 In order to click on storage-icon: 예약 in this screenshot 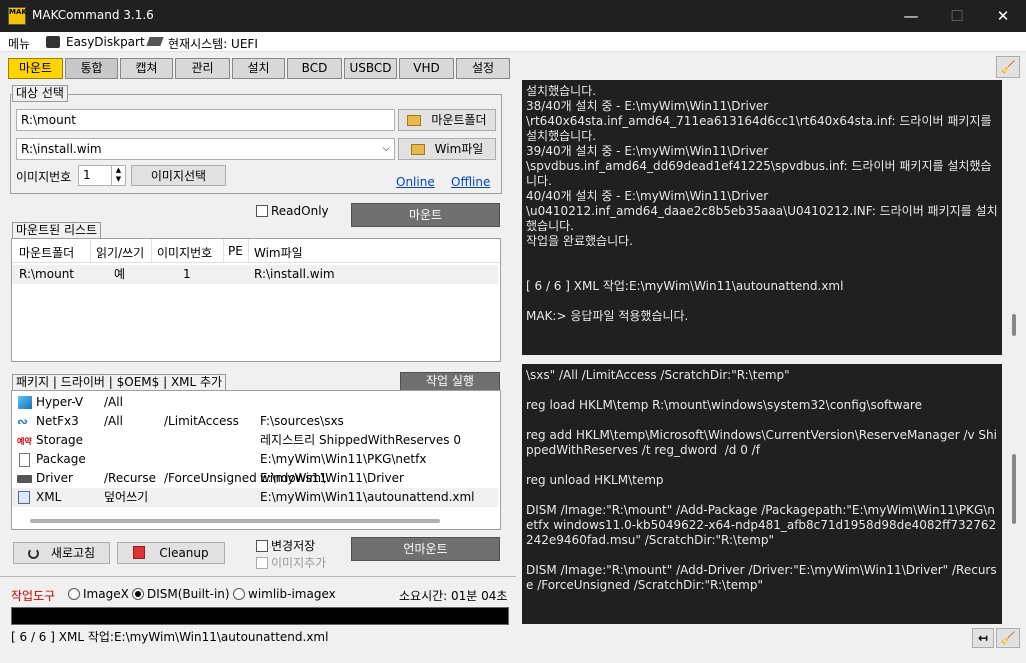, I will do `click(24, 441)`.